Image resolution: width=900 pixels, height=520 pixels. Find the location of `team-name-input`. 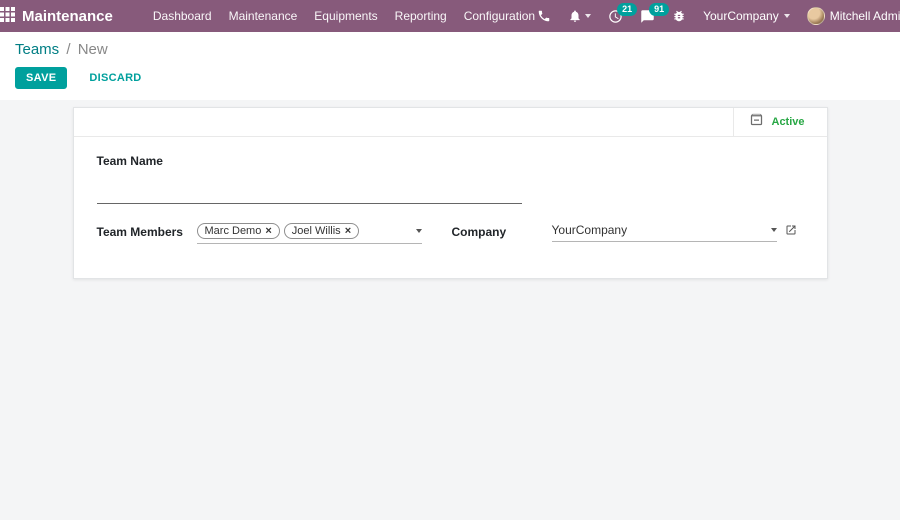

team-name-input is located at coordinates (309, 189).